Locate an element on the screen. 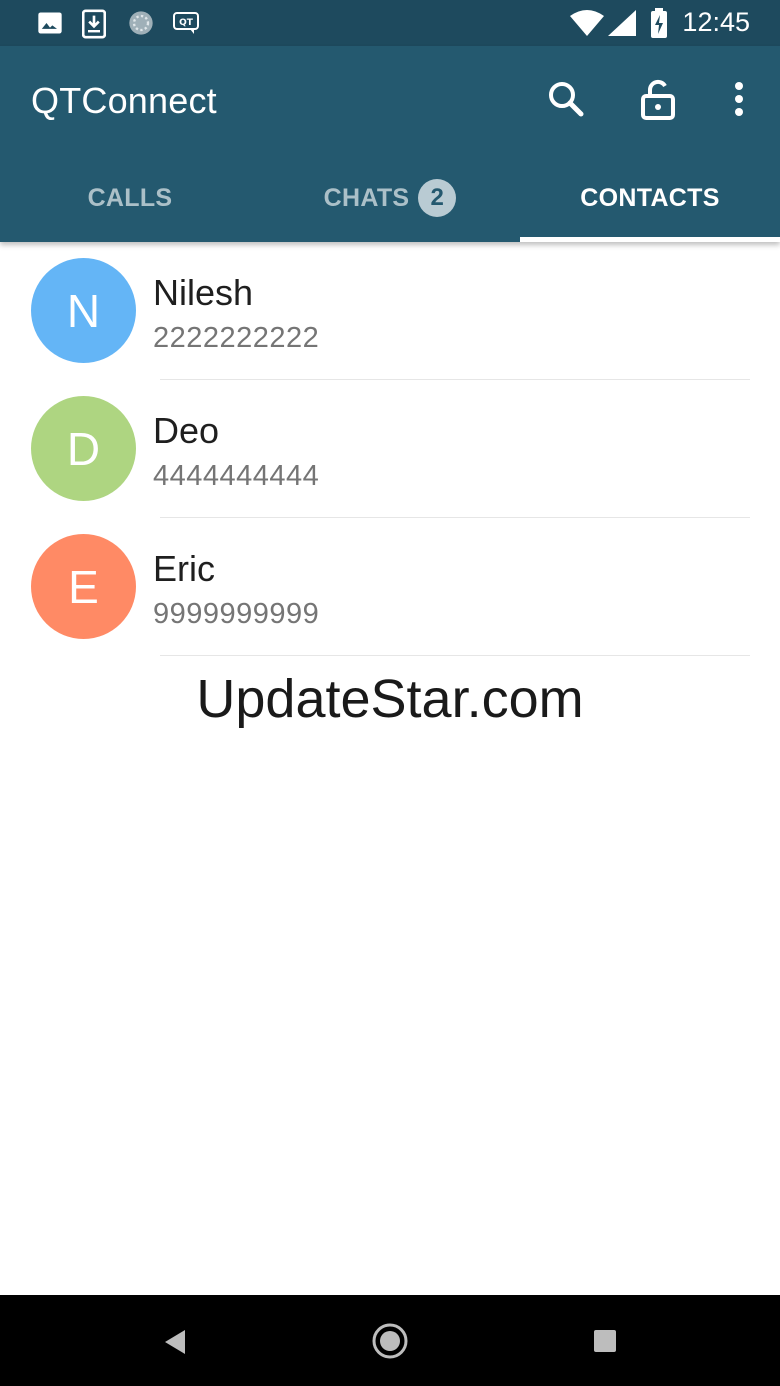  battery-charging-icon is located at coordinates (659, 25).